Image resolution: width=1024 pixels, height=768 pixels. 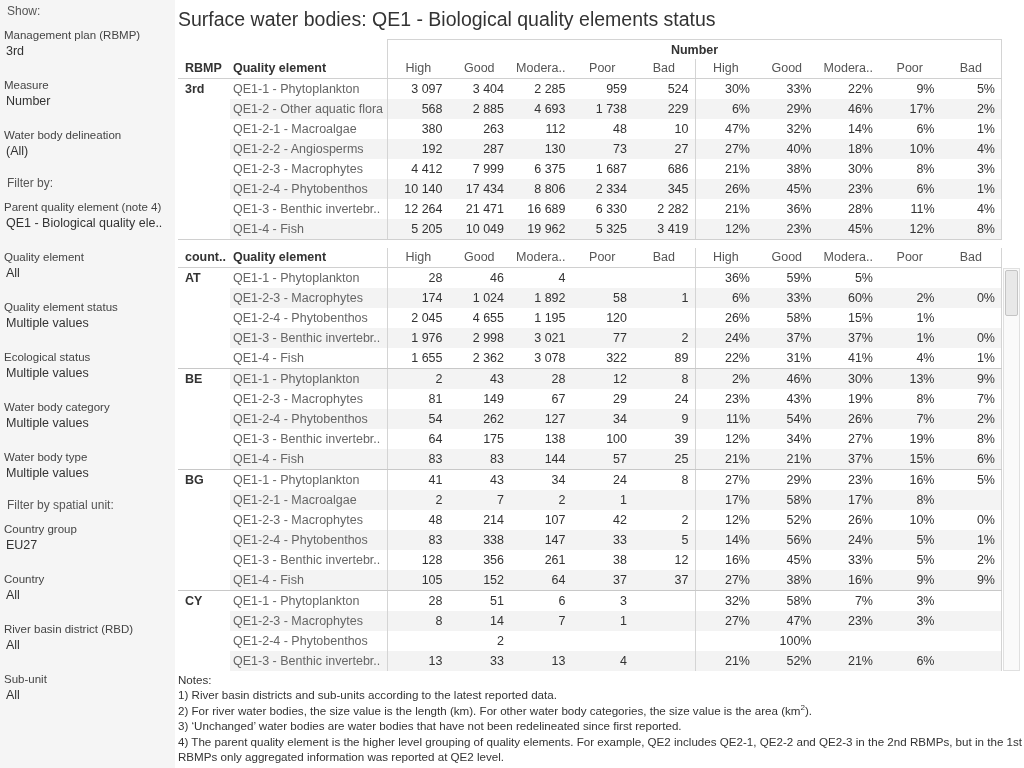 I want to click on row-label: QE1-2-1 - Macroalgae, so click(x=295, y=500).